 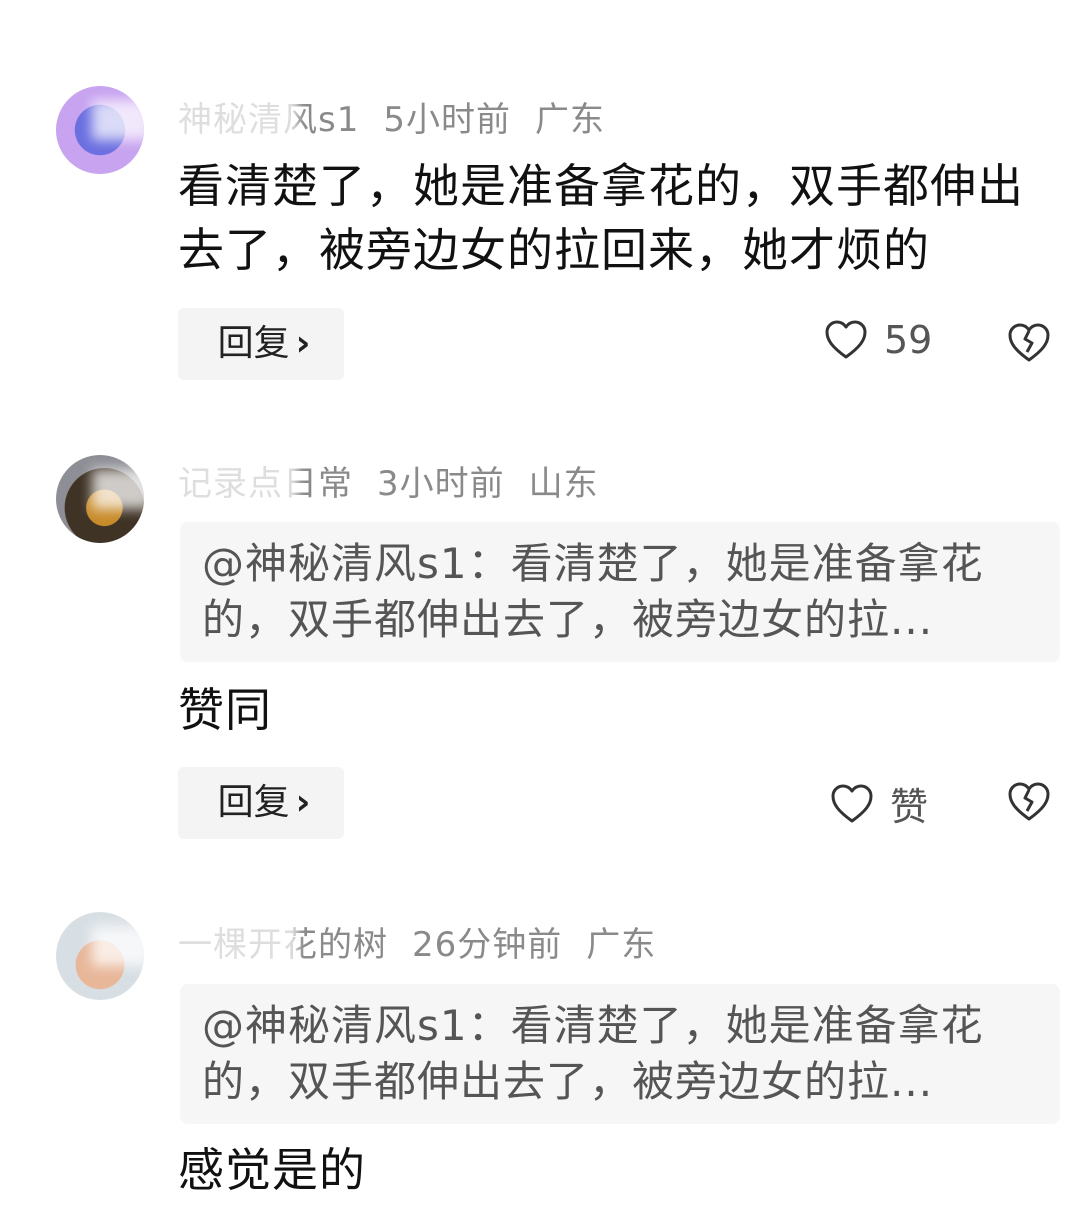 What do you see at coordinates (225, 710) in the screenshot?
I see `comment-text: 赞同` at bounding box center [225, 710].